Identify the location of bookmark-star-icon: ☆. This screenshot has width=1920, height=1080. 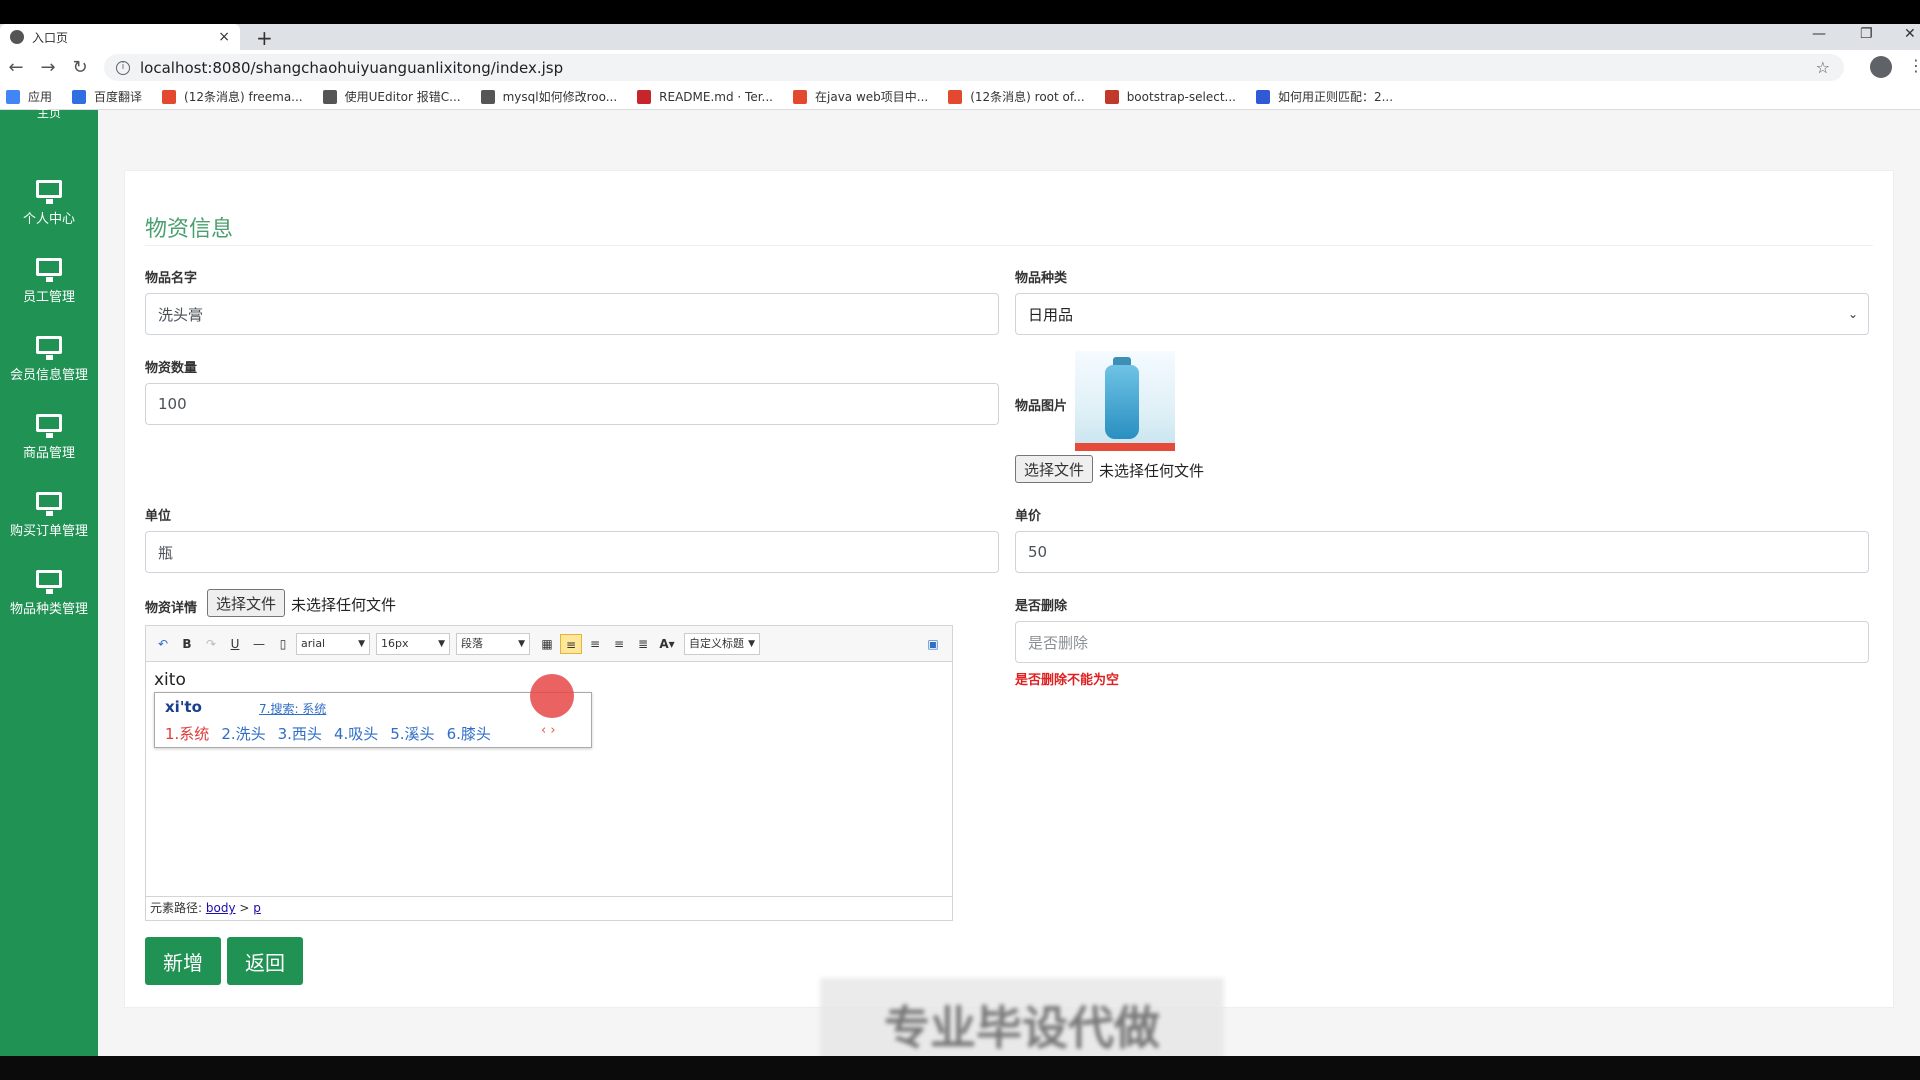
(1823, 67).